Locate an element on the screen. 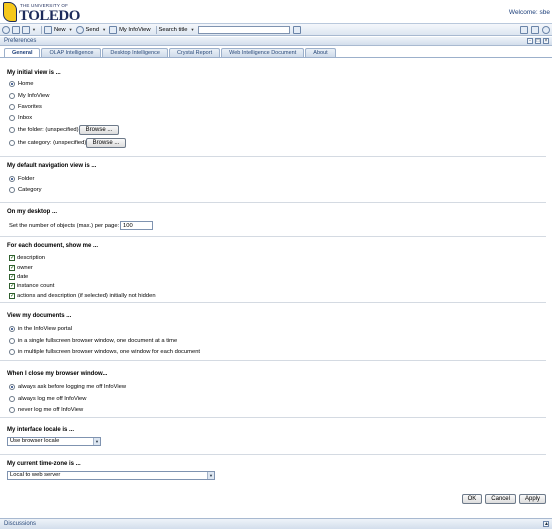 Image resolution: width=552 pixels, height=529 pixels. tab-olap-intelligence: OLAP Intelligence is located at coordinates (71, 52).